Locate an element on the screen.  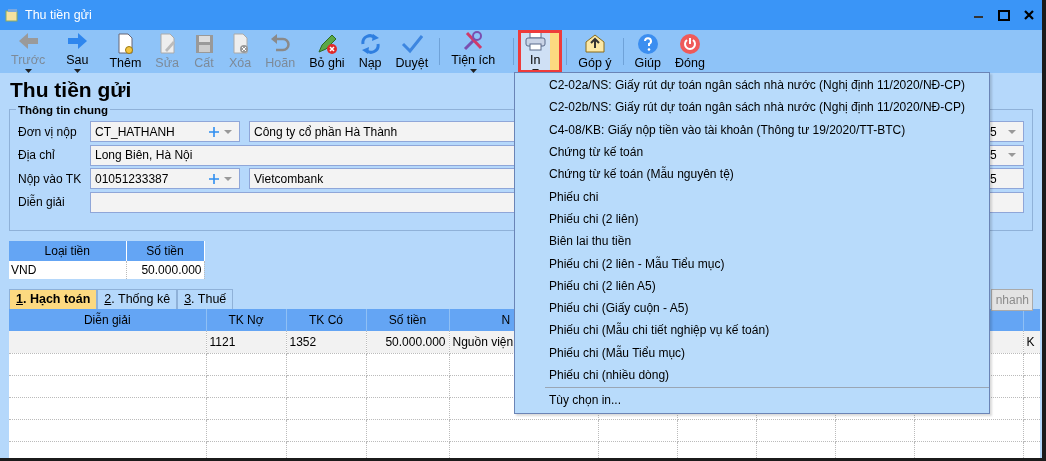
menu-item: C4-08/KB: Giấy nộp tiền vào tài khoản (Thông tư 19/2020/TT-BTC) is located at coordinates (752, 129).